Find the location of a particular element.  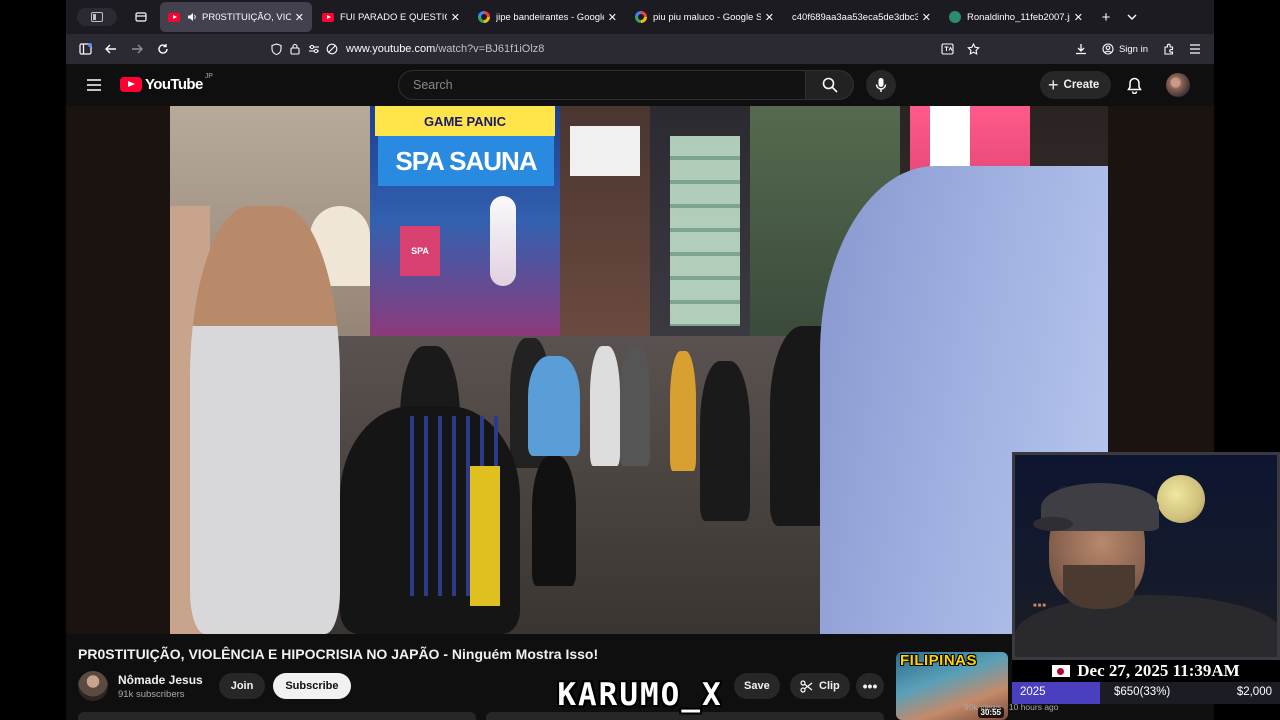

search-button is located at coordinates (830, 85).